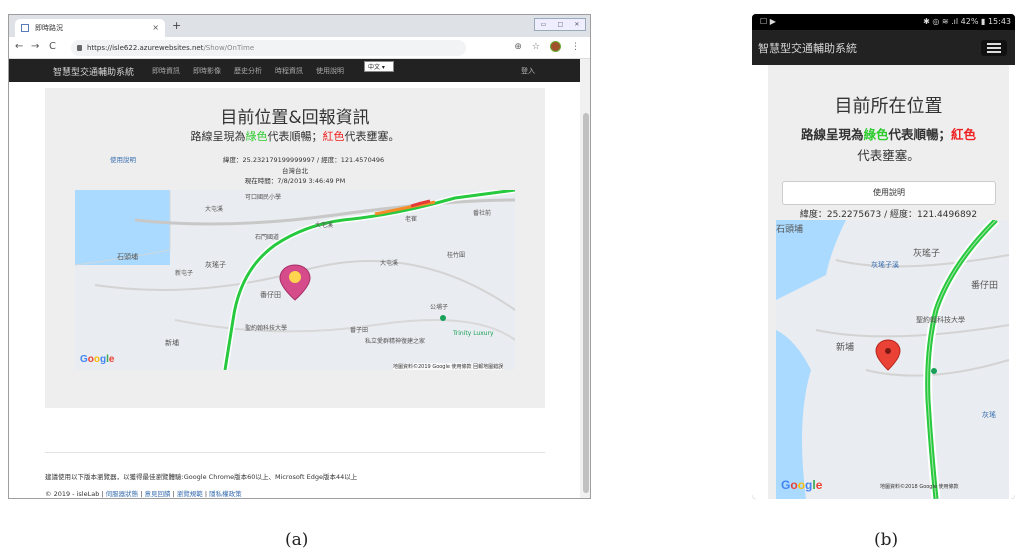 Image resolution: width=1018 pixels, height=560 pixels. Describe the element at coordinates (207, 71) in the screenshot. I see `nav-link-realtime-video: 即時影像` at that location.